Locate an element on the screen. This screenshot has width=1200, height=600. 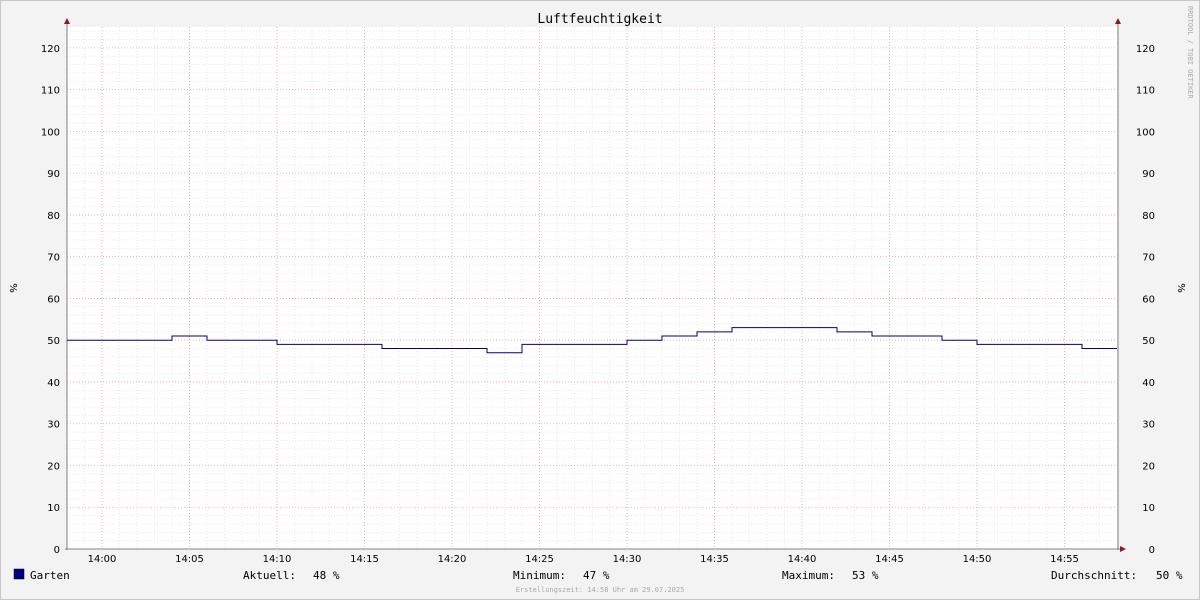
legend-series-label: Garten is located at coordinates (50, 575).